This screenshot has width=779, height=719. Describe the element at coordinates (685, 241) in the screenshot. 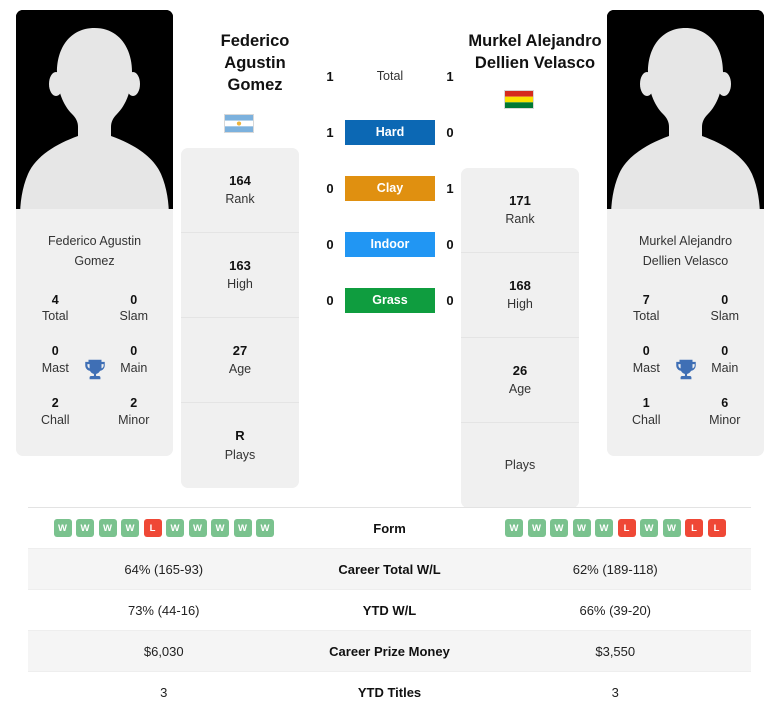

I see `player-fullname-right-line1: Murkel Alejandro` at that location.